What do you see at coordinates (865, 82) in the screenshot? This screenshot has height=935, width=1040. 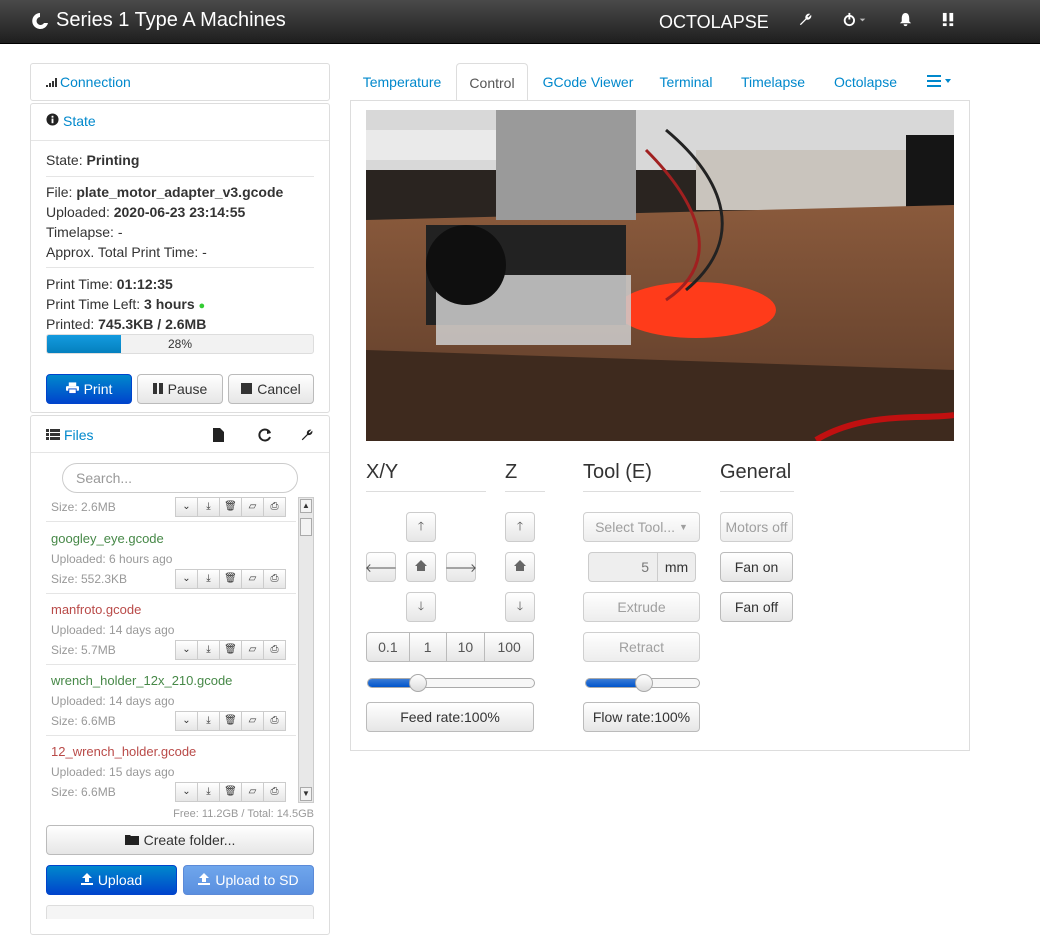 I see `tab-octolapse: Octolapse` at bounding box center [865, 82].